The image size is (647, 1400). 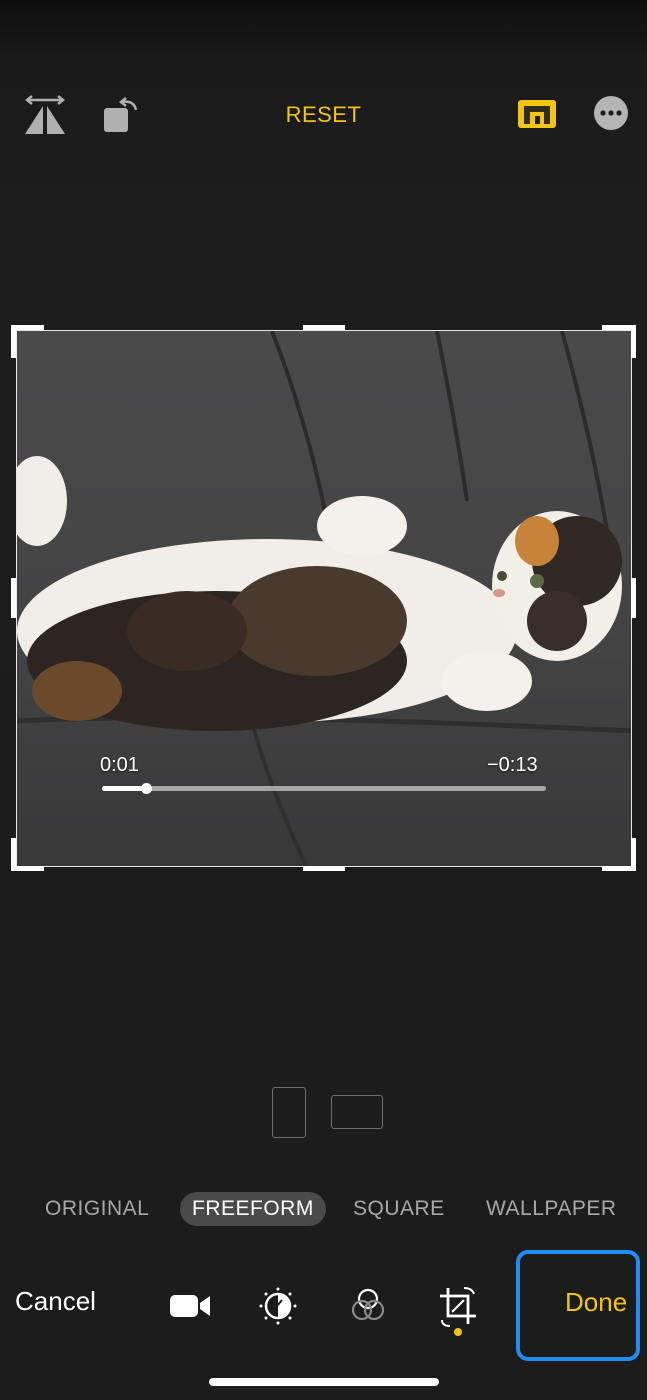 I want to click on aspect-ratio-button, so click(x=537, y=114).